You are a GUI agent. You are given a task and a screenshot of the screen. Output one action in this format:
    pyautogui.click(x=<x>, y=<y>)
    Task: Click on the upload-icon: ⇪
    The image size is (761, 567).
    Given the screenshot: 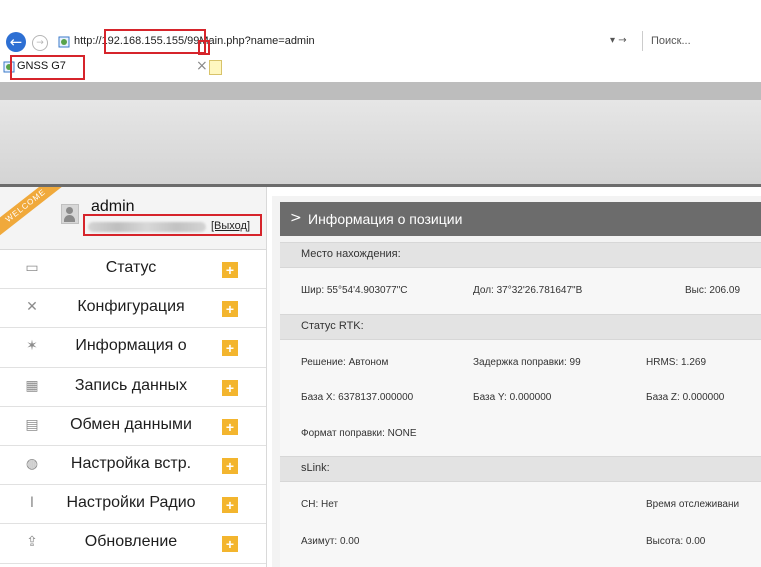 What is the action you would take?
    pyautogui.click(x=32, y=542)
    